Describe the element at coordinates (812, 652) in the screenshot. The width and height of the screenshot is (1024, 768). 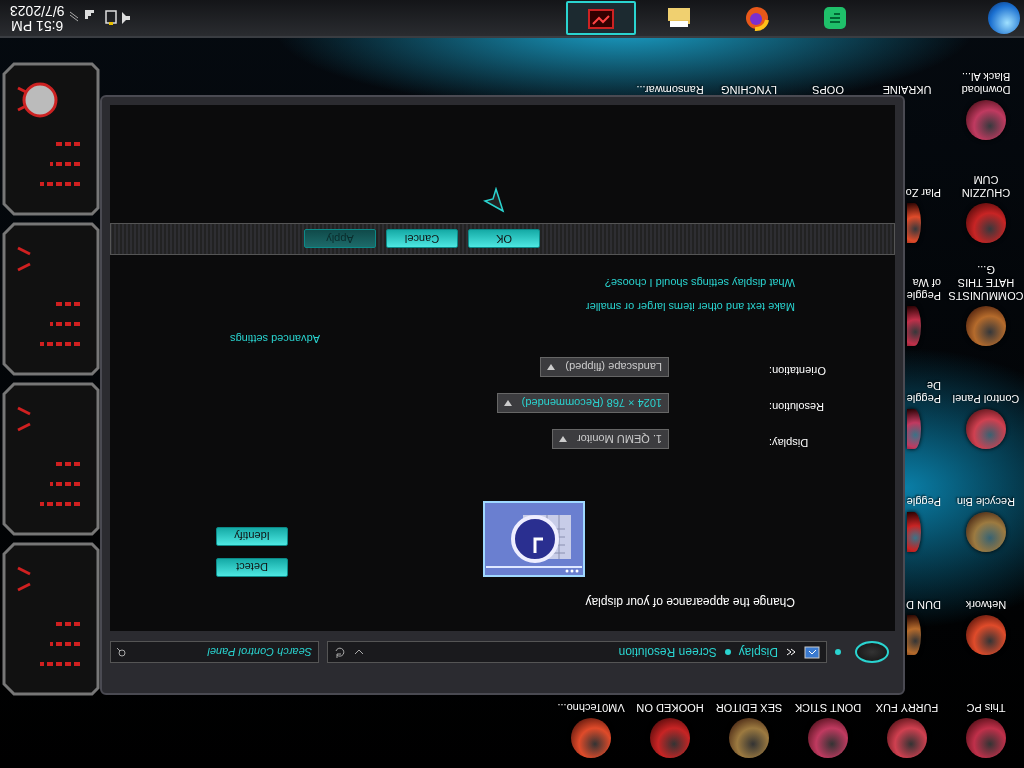
I see `monitor-icon` at that location.